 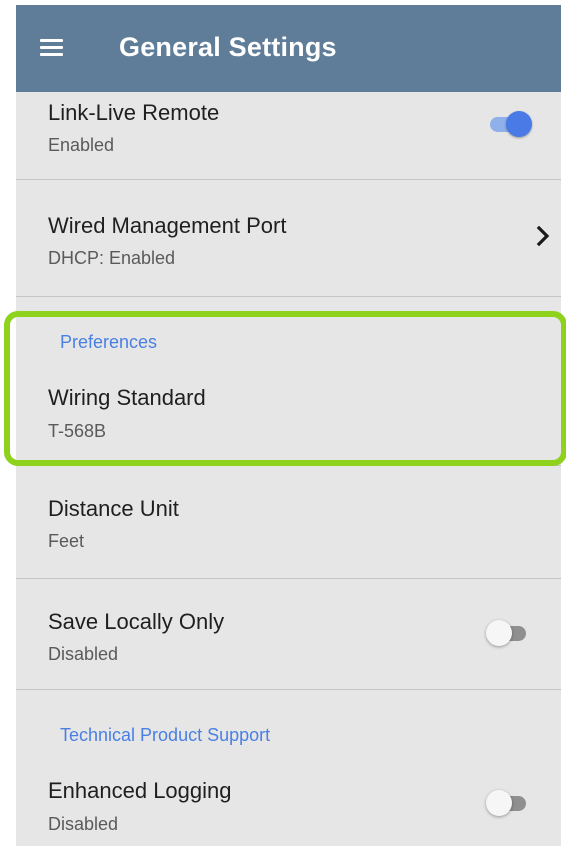 What do you see at coordinates (127, 397) in the screenshot?
I see `setting-title: Wiring Standard` at bounding box center [127, 397].